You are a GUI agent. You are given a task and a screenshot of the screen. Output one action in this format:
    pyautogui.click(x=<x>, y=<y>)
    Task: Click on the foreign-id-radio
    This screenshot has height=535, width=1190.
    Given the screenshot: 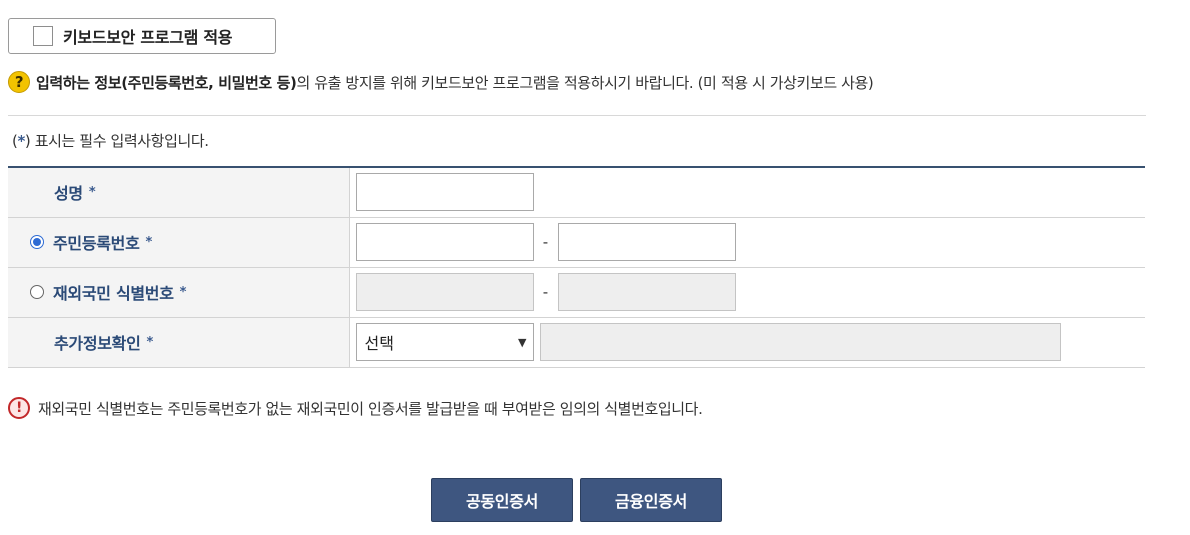 What is the action you would take?
    pyautogui.click(x=37, y=292)
    